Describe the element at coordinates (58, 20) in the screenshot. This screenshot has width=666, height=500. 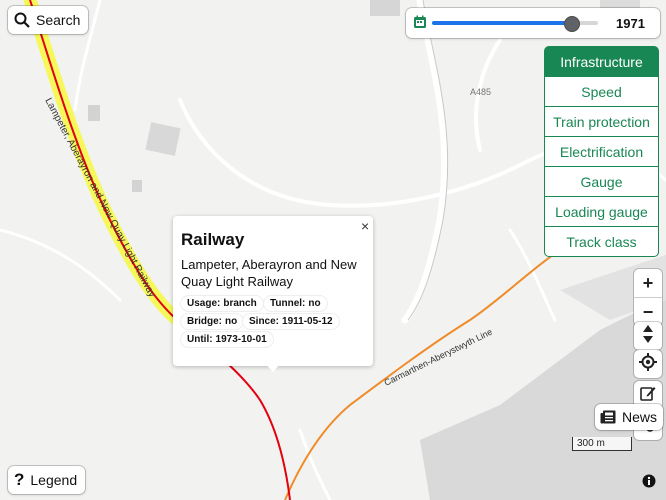
I see `search-label: Search` at that location.